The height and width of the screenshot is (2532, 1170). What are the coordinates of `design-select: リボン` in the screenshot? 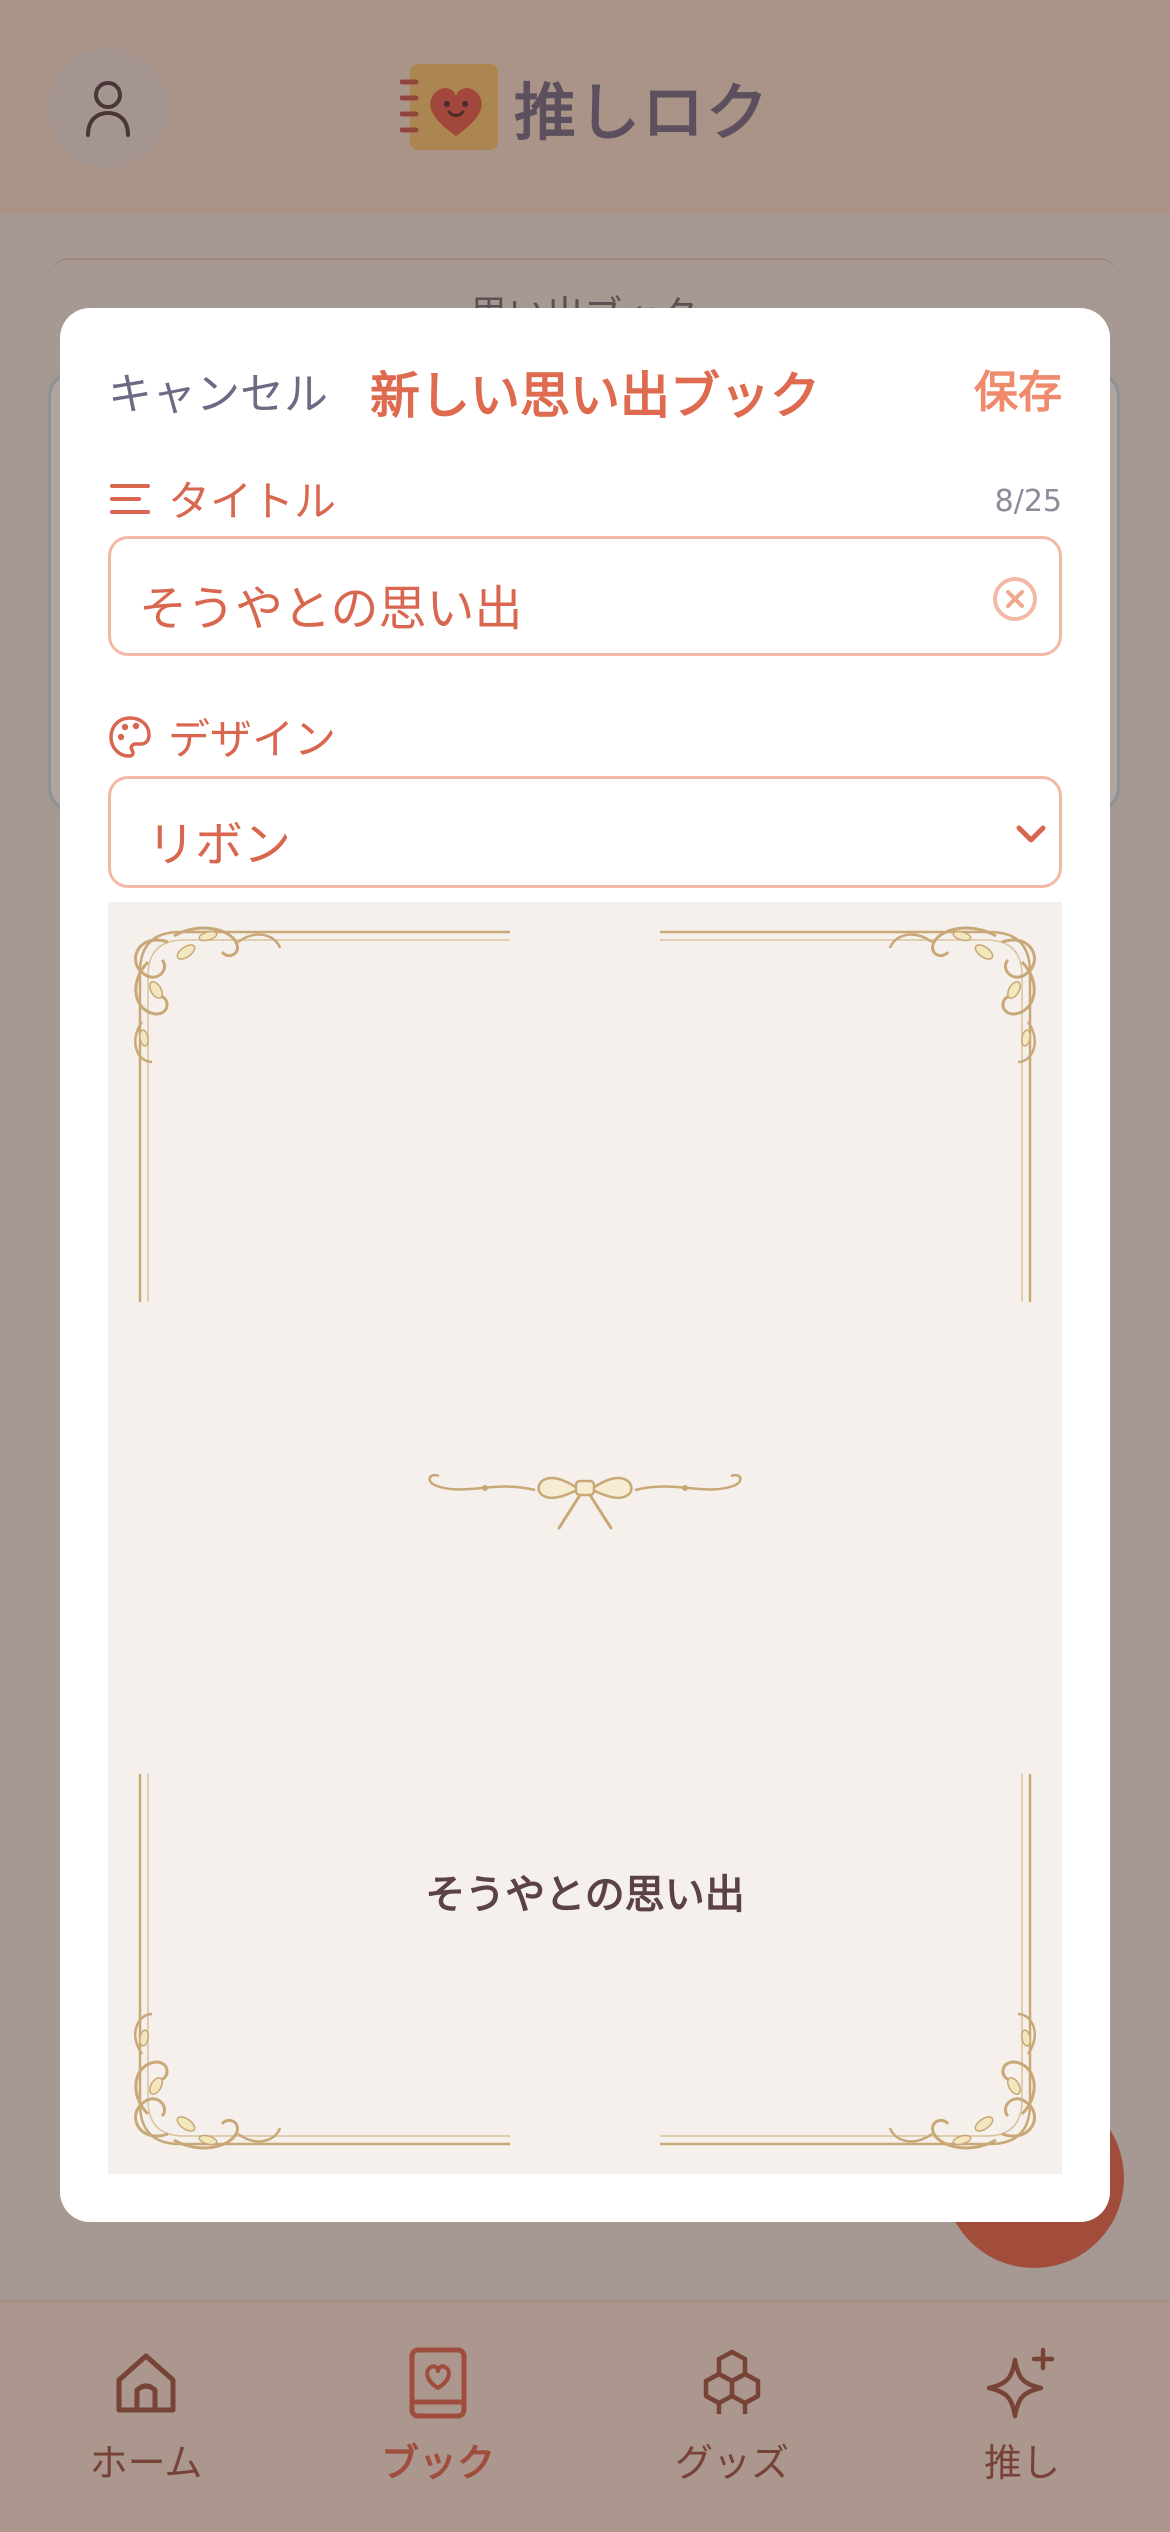 It's located at (585, 832).